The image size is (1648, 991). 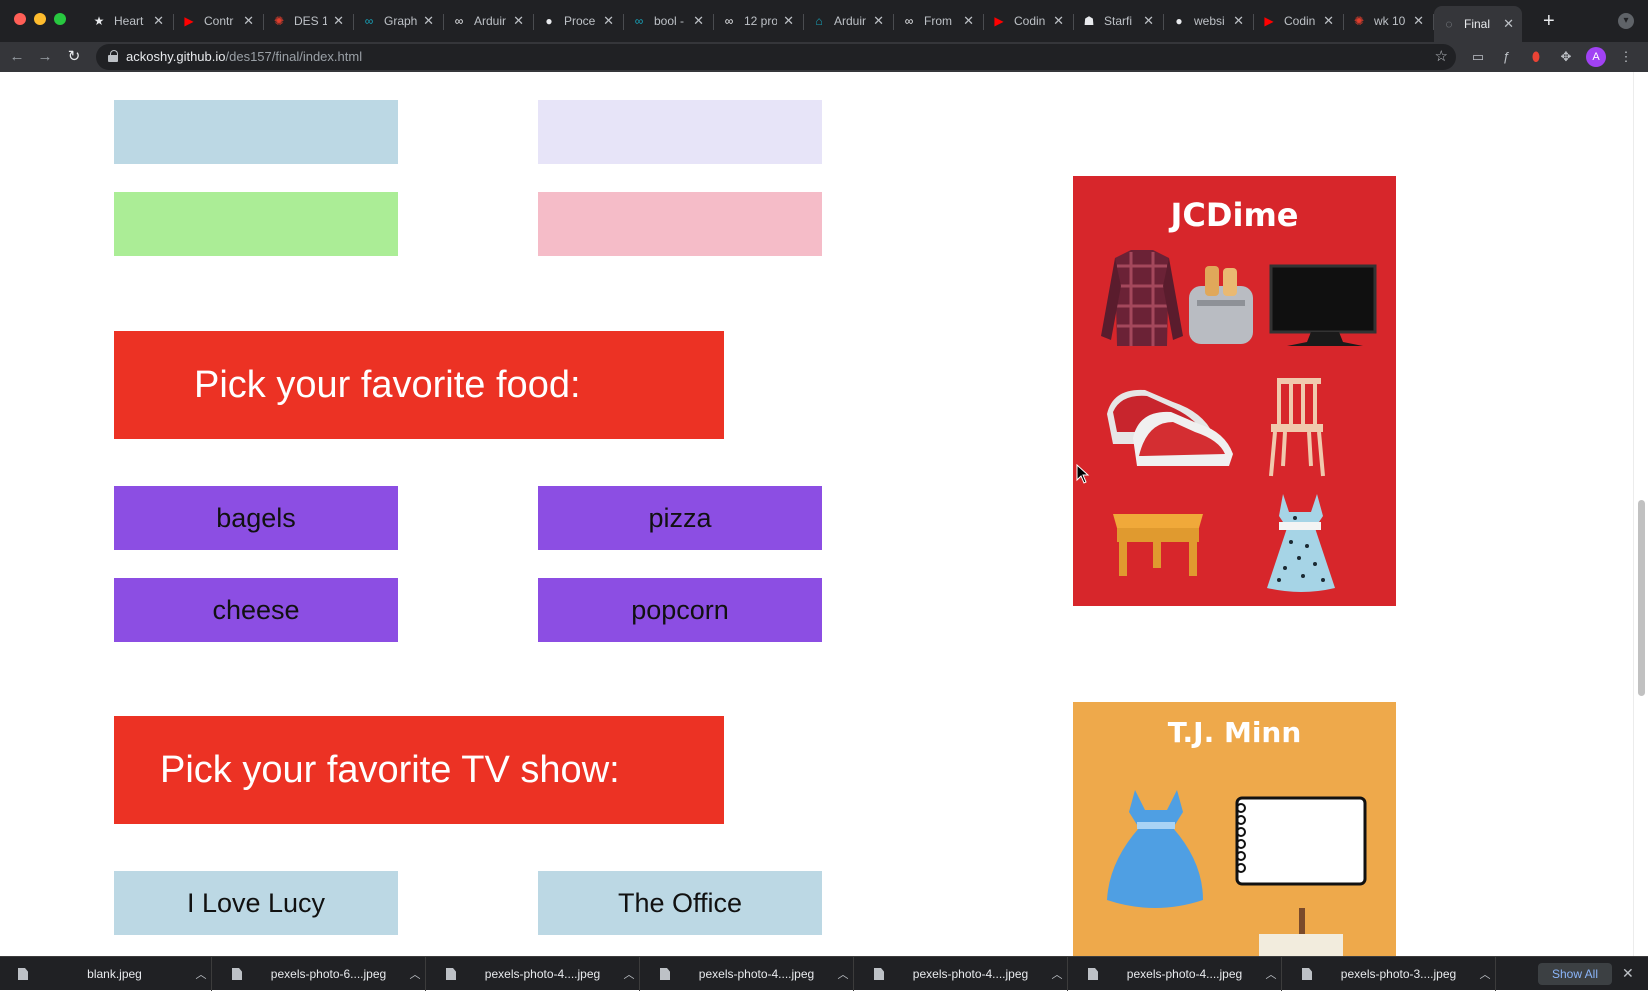 What do you see at coordinates (668, 21) in the screenshot?
I see `tab-6: ∞ bool - ✕` at bounding box center [668, 21].